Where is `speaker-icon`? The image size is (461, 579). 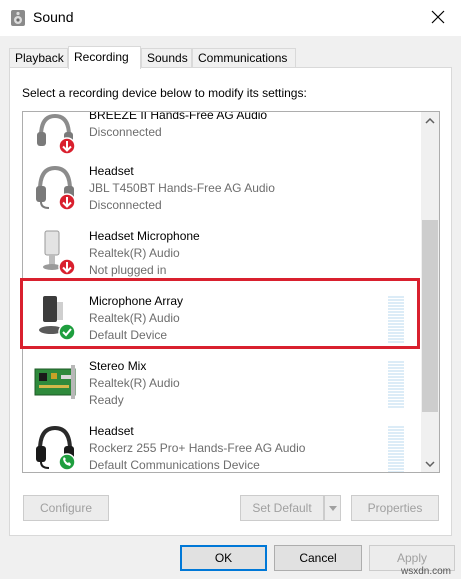
speaker-icon is located at coordinates (18, 18).